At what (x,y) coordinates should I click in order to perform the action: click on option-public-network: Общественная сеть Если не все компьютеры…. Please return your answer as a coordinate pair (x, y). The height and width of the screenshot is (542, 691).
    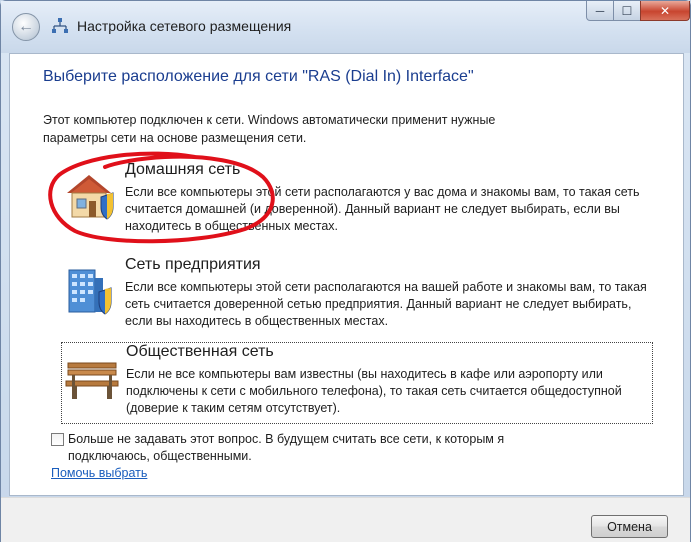
    Looking at the image, I should click on (357, 383).